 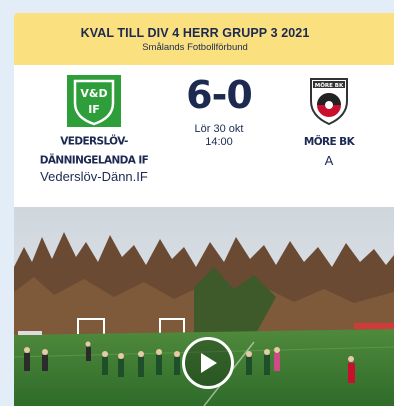 I want to click on competition-subtitle: Smålands Fotbollförbund, so click(x=195, y=47).